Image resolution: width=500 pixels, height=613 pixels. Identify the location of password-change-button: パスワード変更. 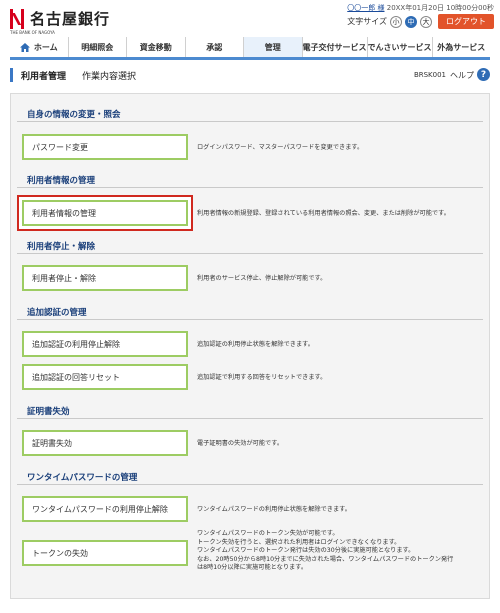
(105, 147).